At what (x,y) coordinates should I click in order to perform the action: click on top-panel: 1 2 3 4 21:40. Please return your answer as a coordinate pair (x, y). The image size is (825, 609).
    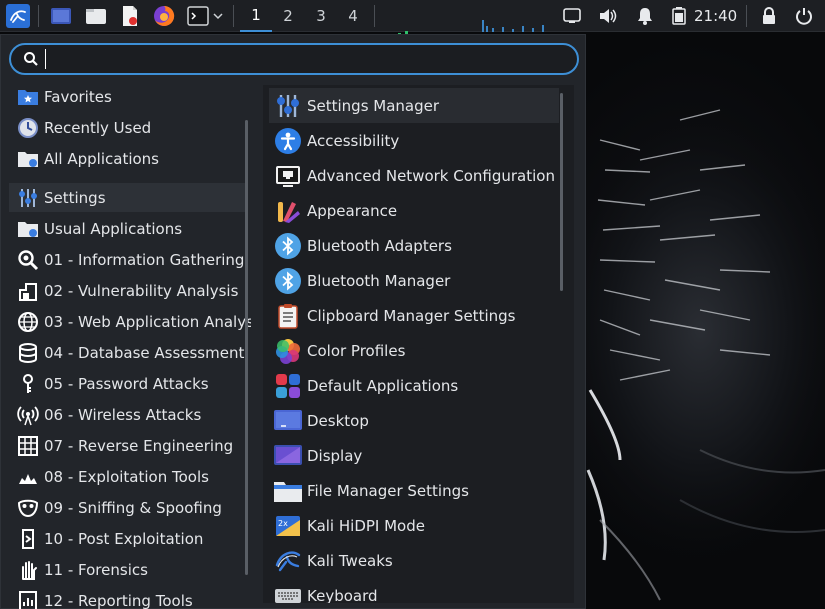
    Looking at the image, I should click on (412, 19).